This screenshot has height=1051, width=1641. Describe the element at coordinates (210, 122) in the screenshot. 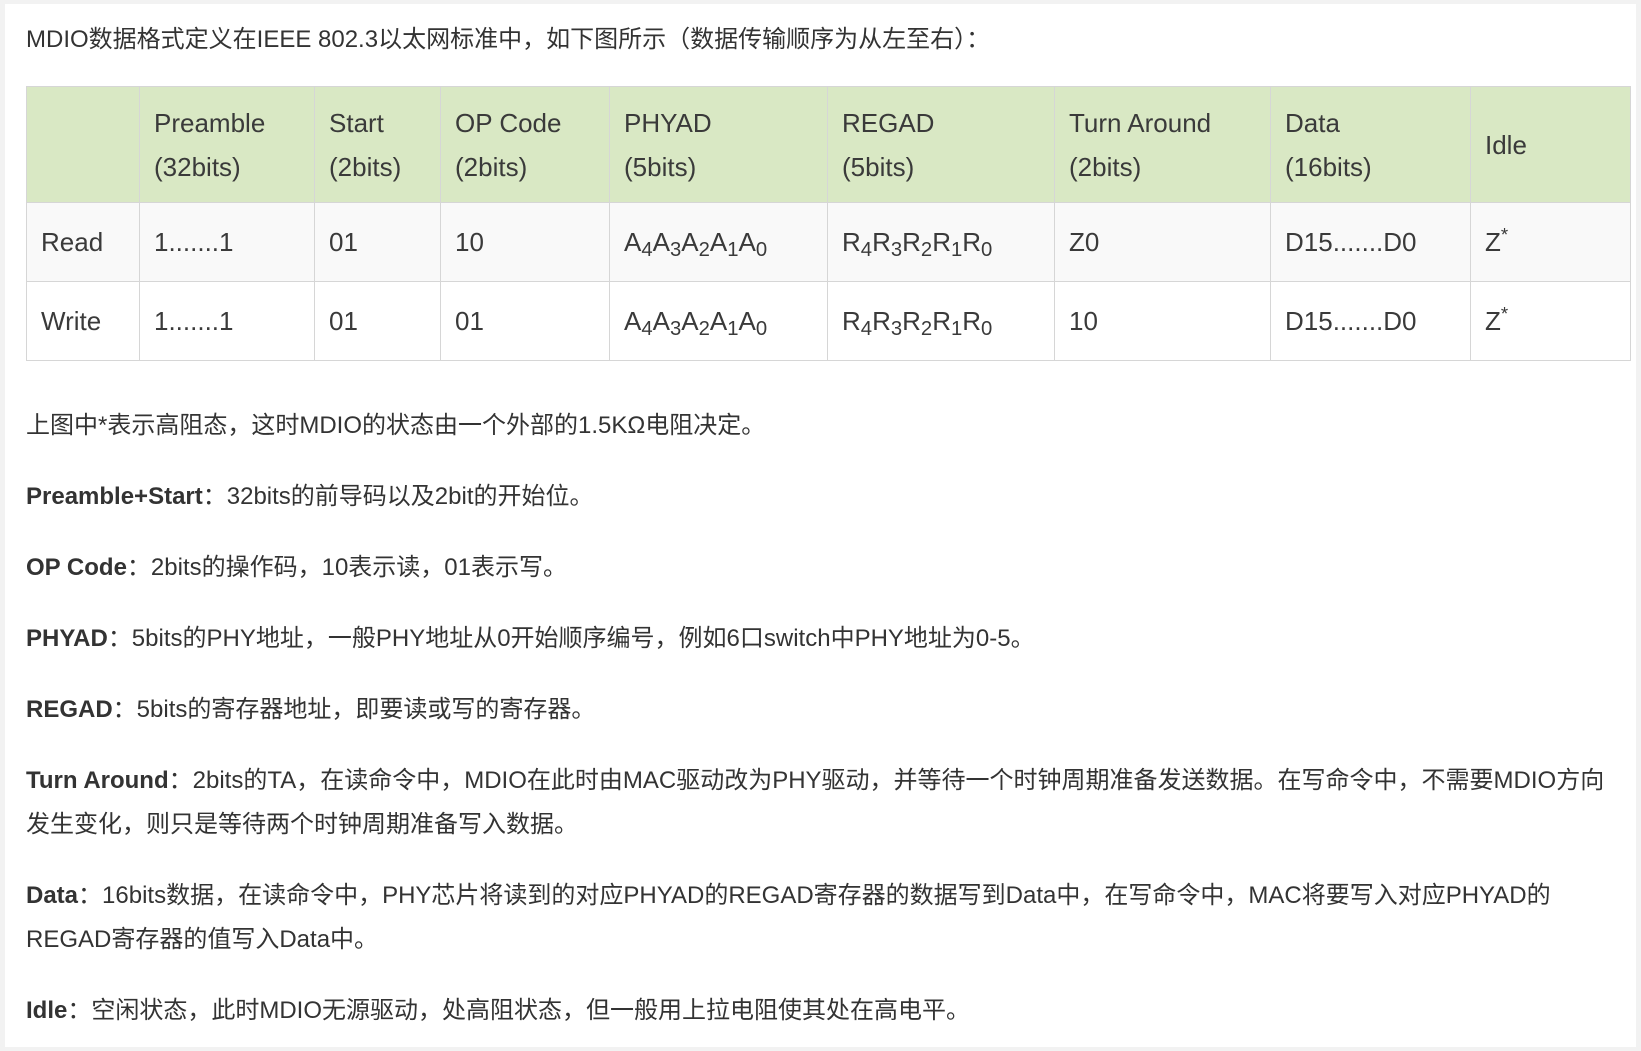

I see `header-label: Preamble` at that location.